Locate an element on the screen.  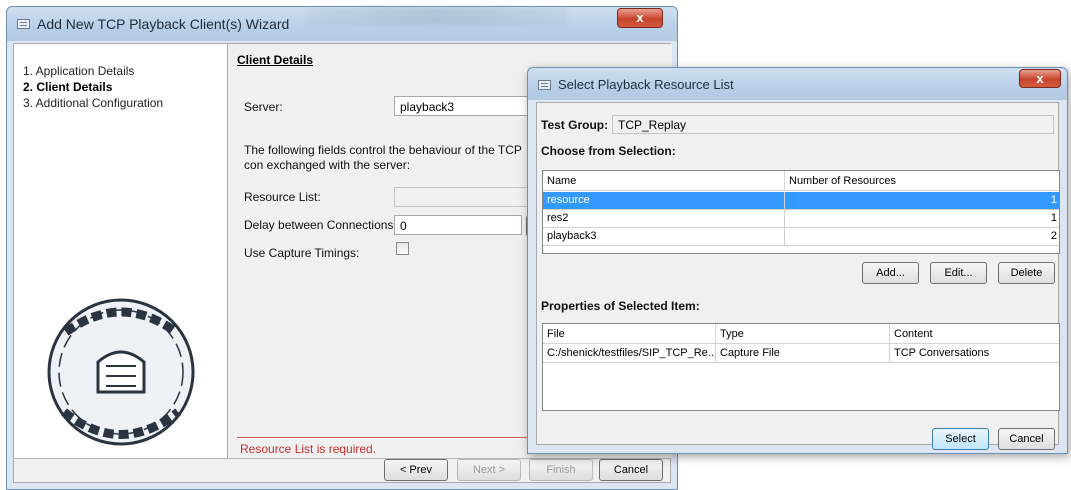
dialog-title-bar: Select Playback Resource List x is located at coordinates (797, 84).